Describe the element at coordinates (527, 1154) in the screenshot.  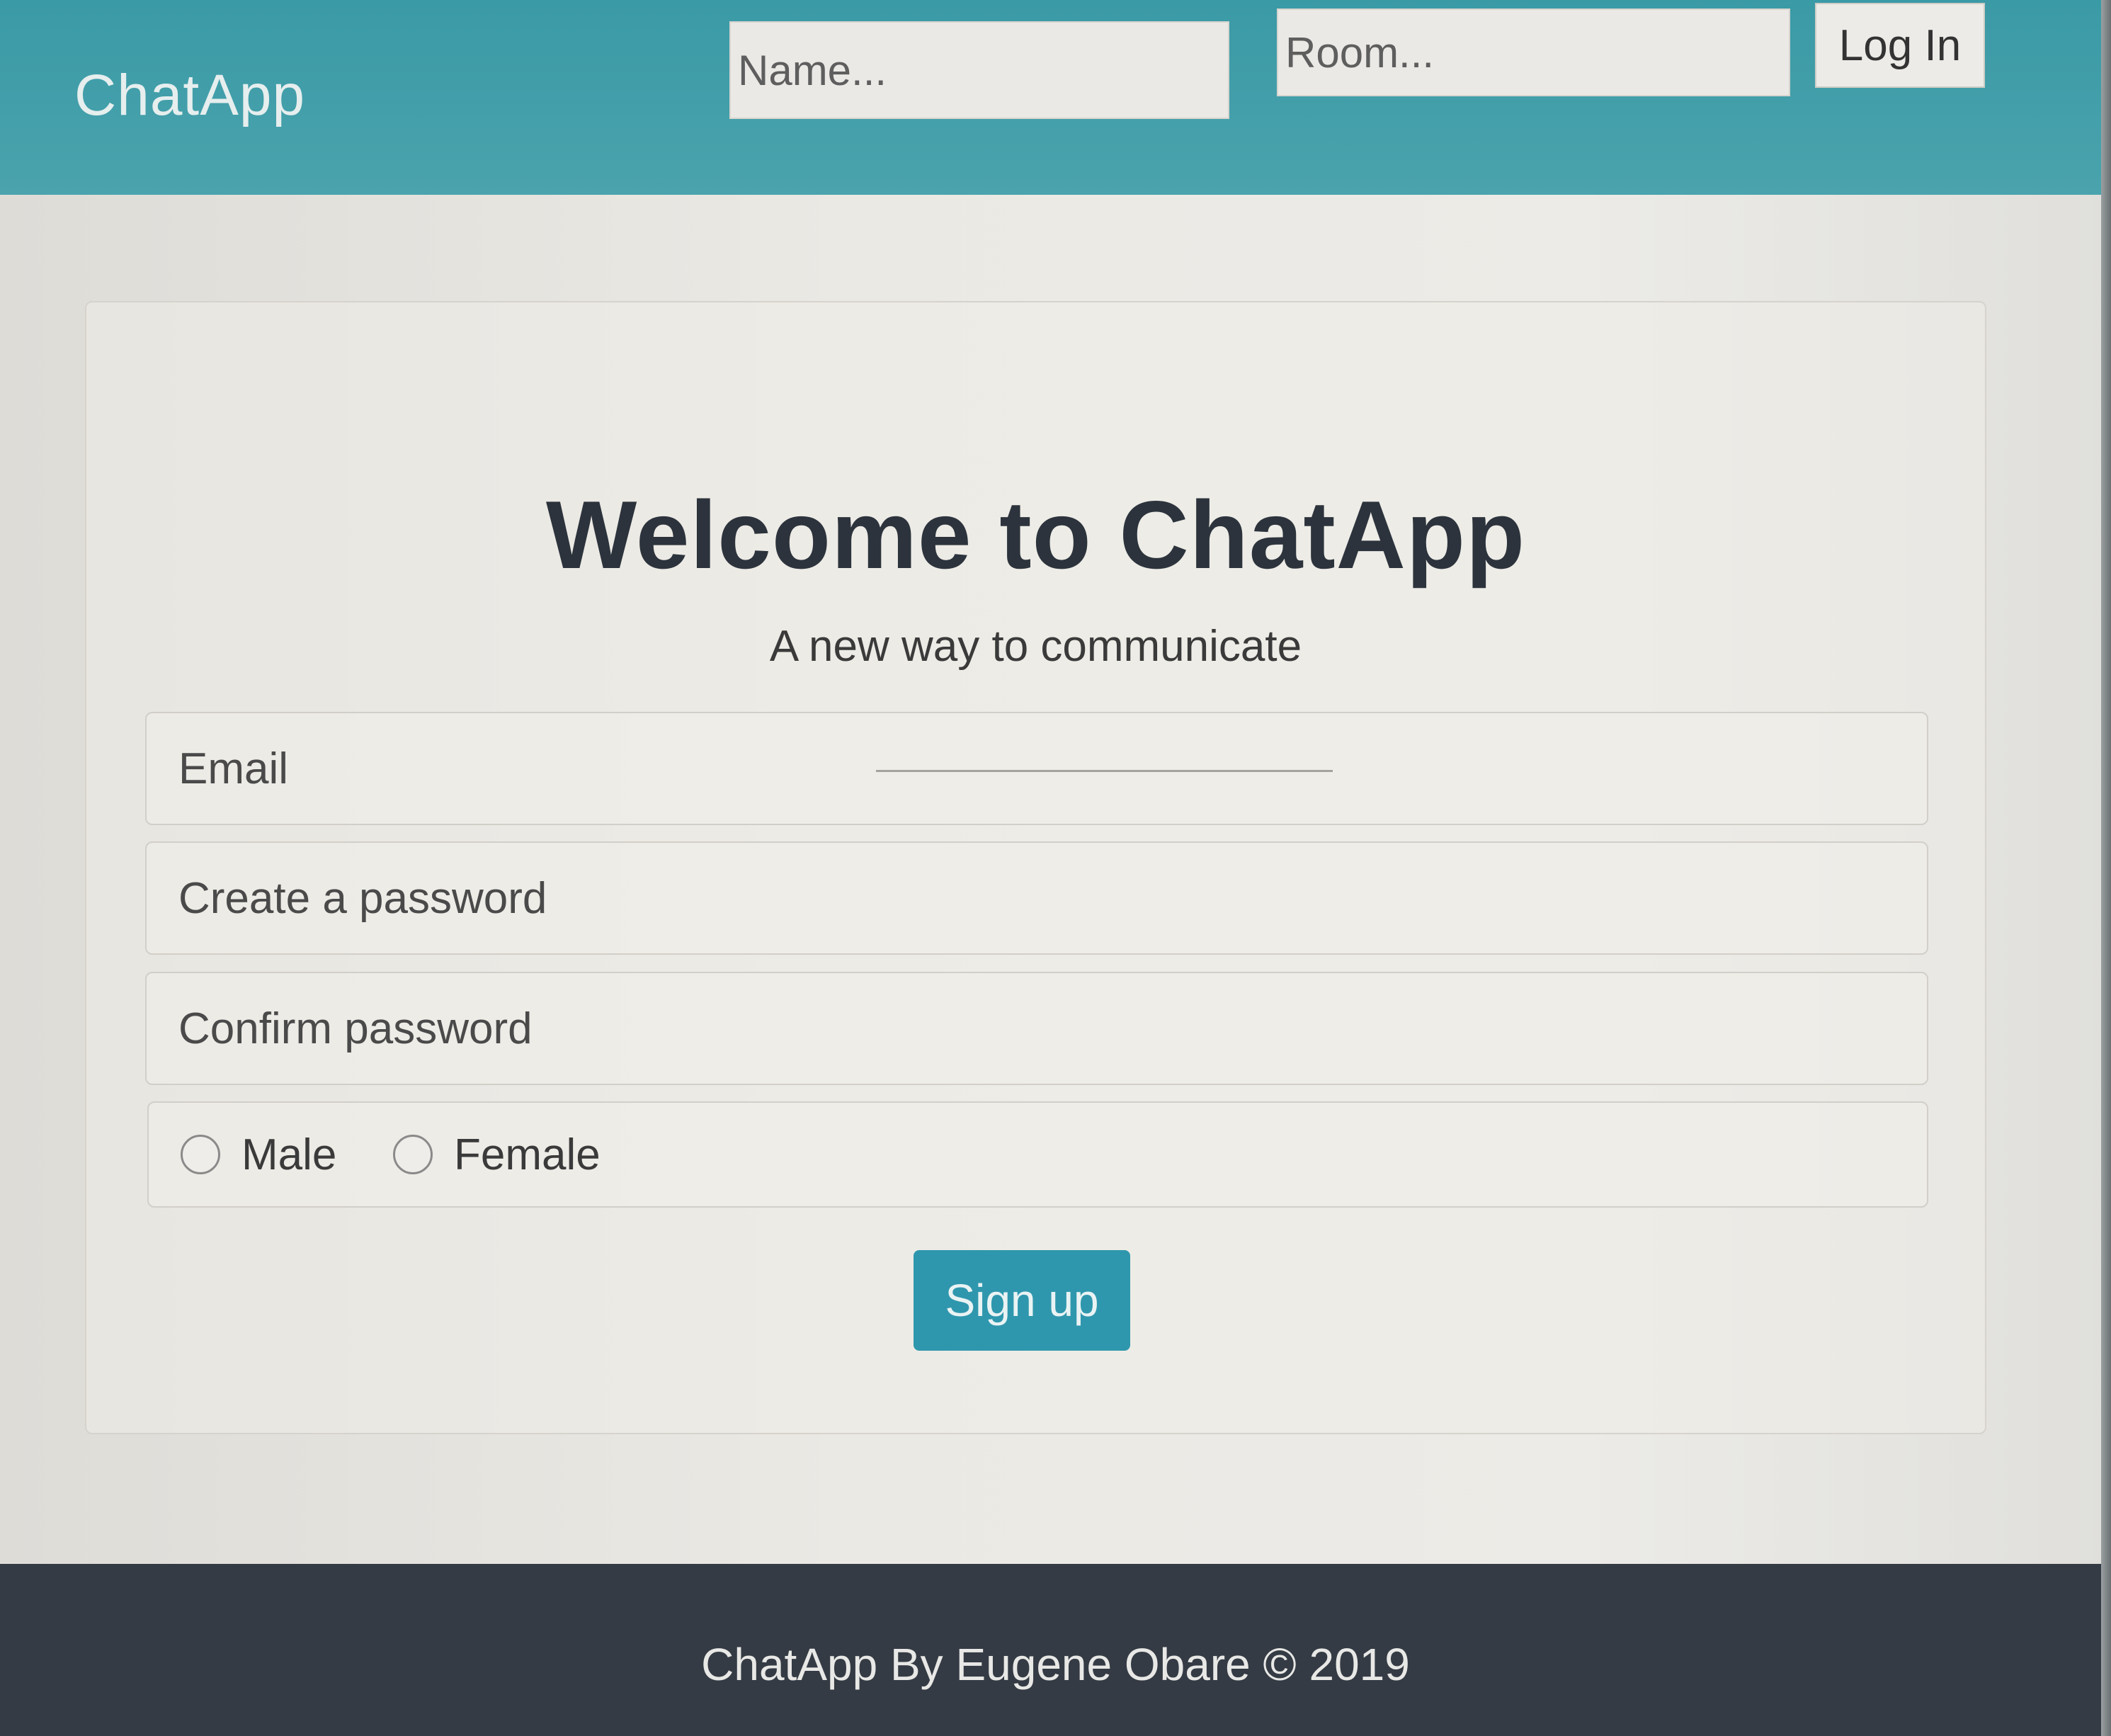
I see `radio-label-female: Female` at that location.